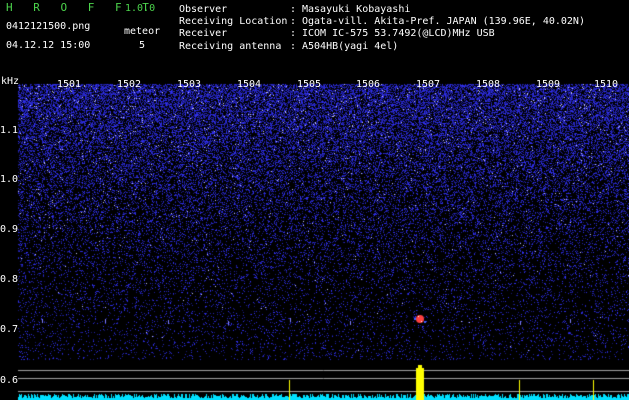 The height and width of the screenshot is (400, 629). Describe the element at coordinates (548, 84) in the screenshot. I see `x-tick: 1509` at that location.